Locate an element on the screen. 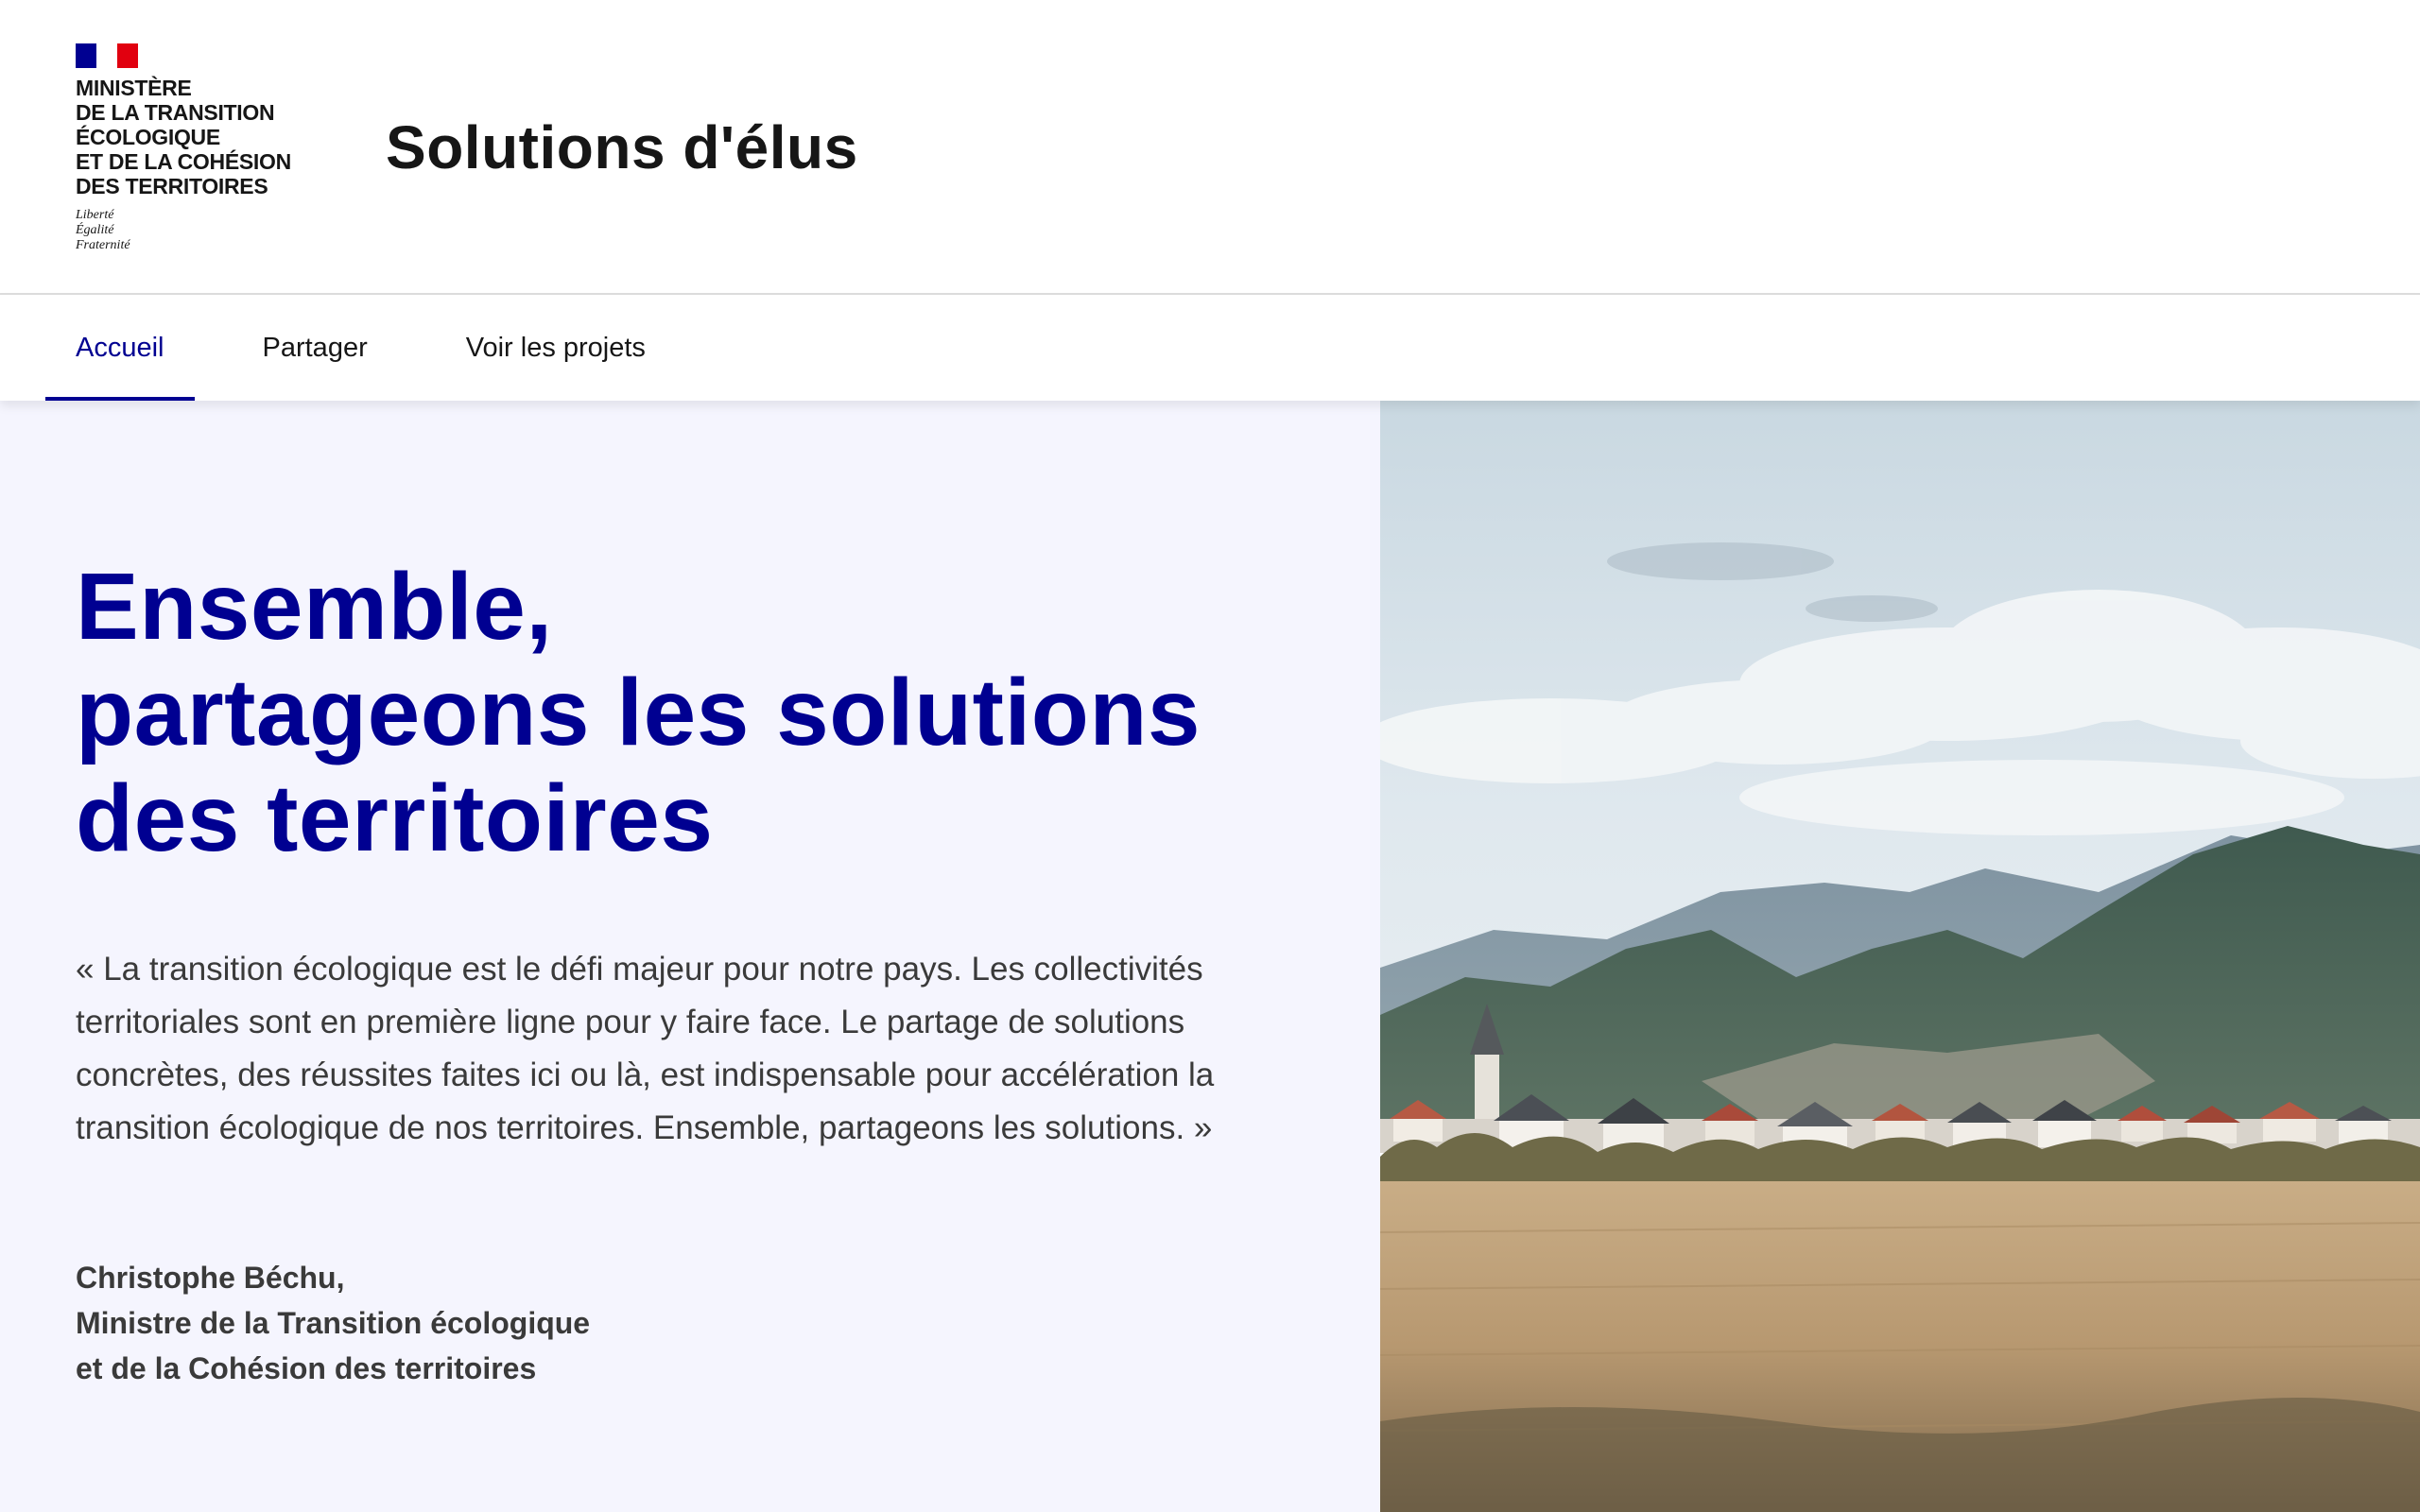  site-title: Solutions d'élus is located at coordinates (622, 147).